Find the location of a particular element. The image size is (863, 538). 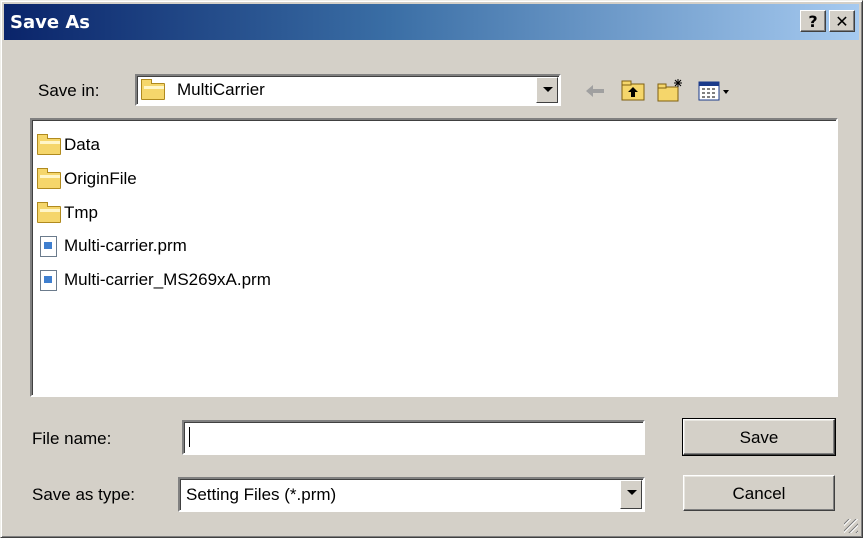

save-in-combo: MultiCarrier is located at coordinates (348, 90).